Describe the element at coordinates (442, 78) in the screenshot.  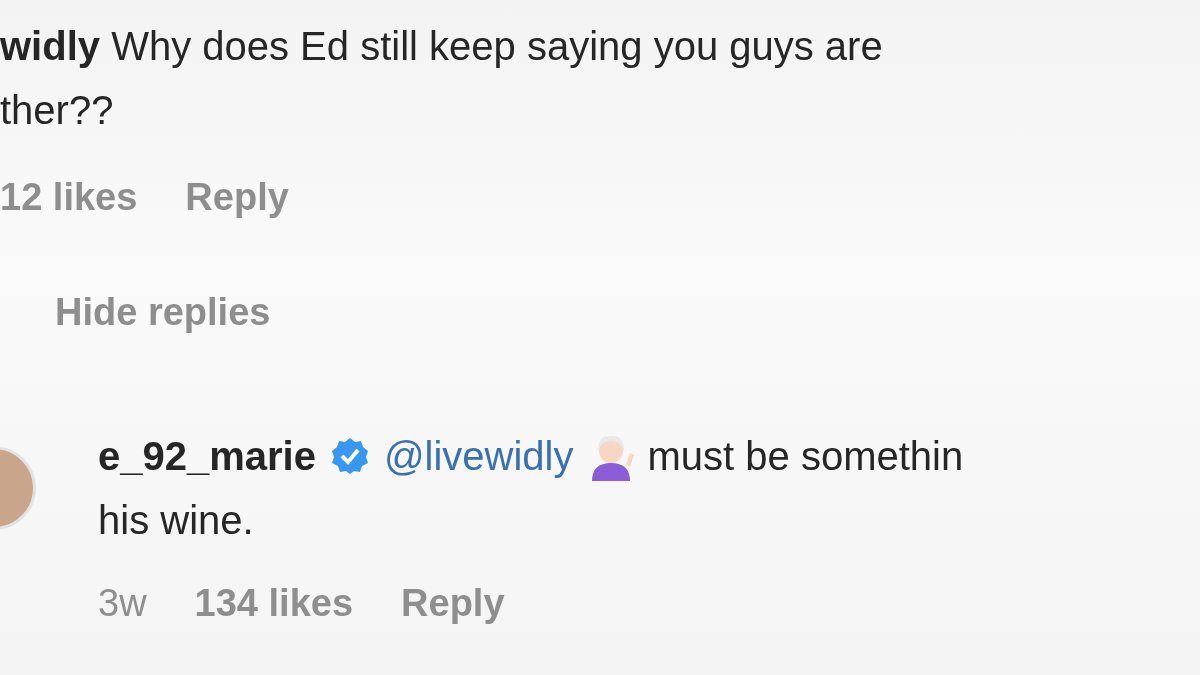
I see `comment-text: widly Why does Ed still keep saying you guys are ther??` at that location.